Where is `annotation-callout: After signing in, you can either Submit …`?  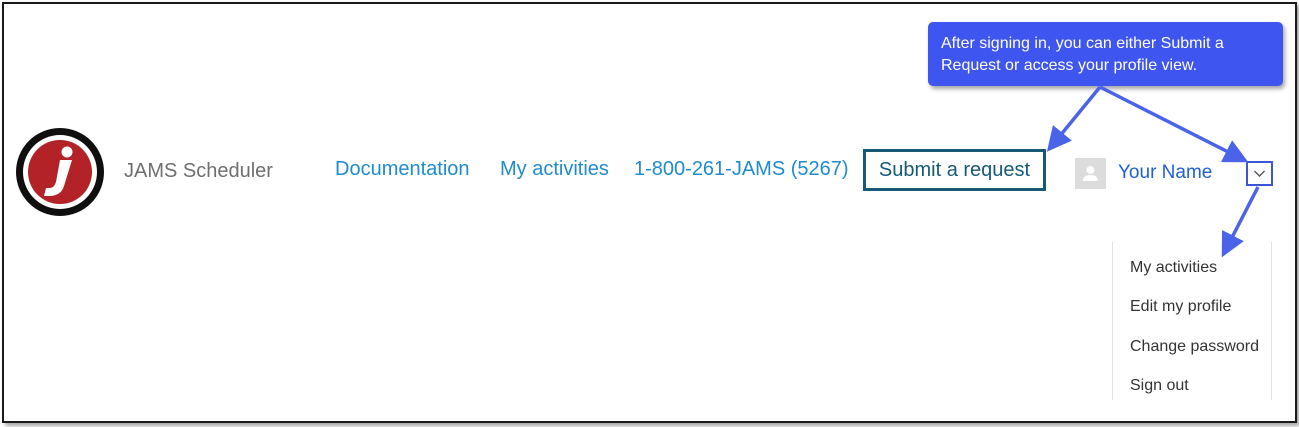 annotation-callout: After signing in, you can either Submit … is located at coordinates (1105, 54).